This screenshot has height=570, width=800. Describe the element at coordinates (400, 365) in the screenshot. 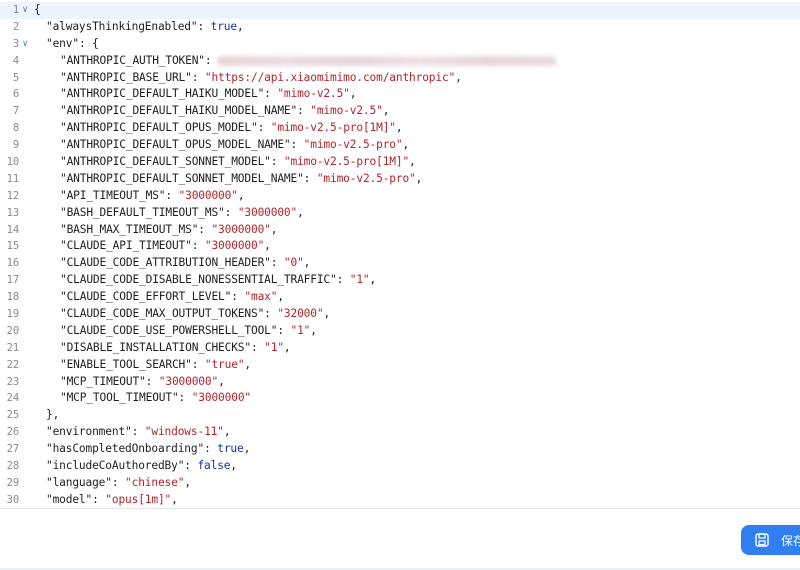

I see `code-line: 22 "ENABLE_TOOL_SEARCH": "true",` at that location.